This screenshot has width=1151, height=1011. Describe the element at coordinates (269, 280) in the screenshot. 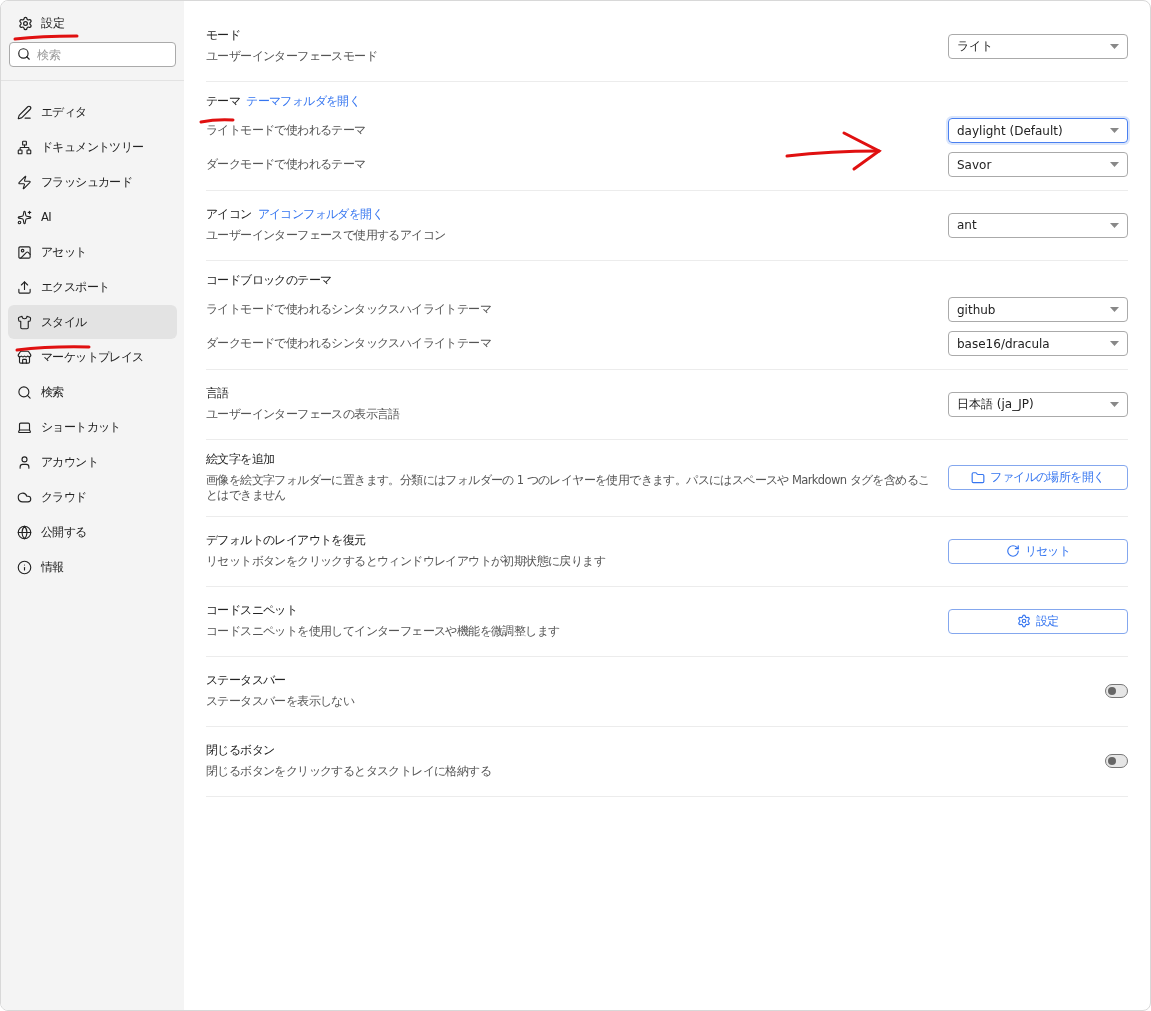

I see `setting-title: コードブロックのテーマ` at that location.